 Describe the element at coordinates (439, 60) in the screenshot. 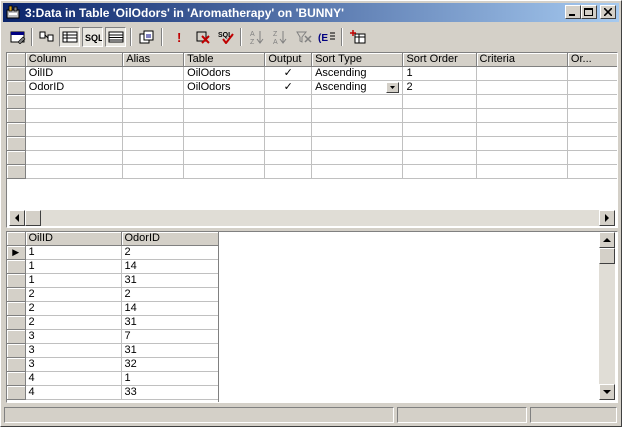

I see `criteria-header-sort-order: Sort Order` at that location.